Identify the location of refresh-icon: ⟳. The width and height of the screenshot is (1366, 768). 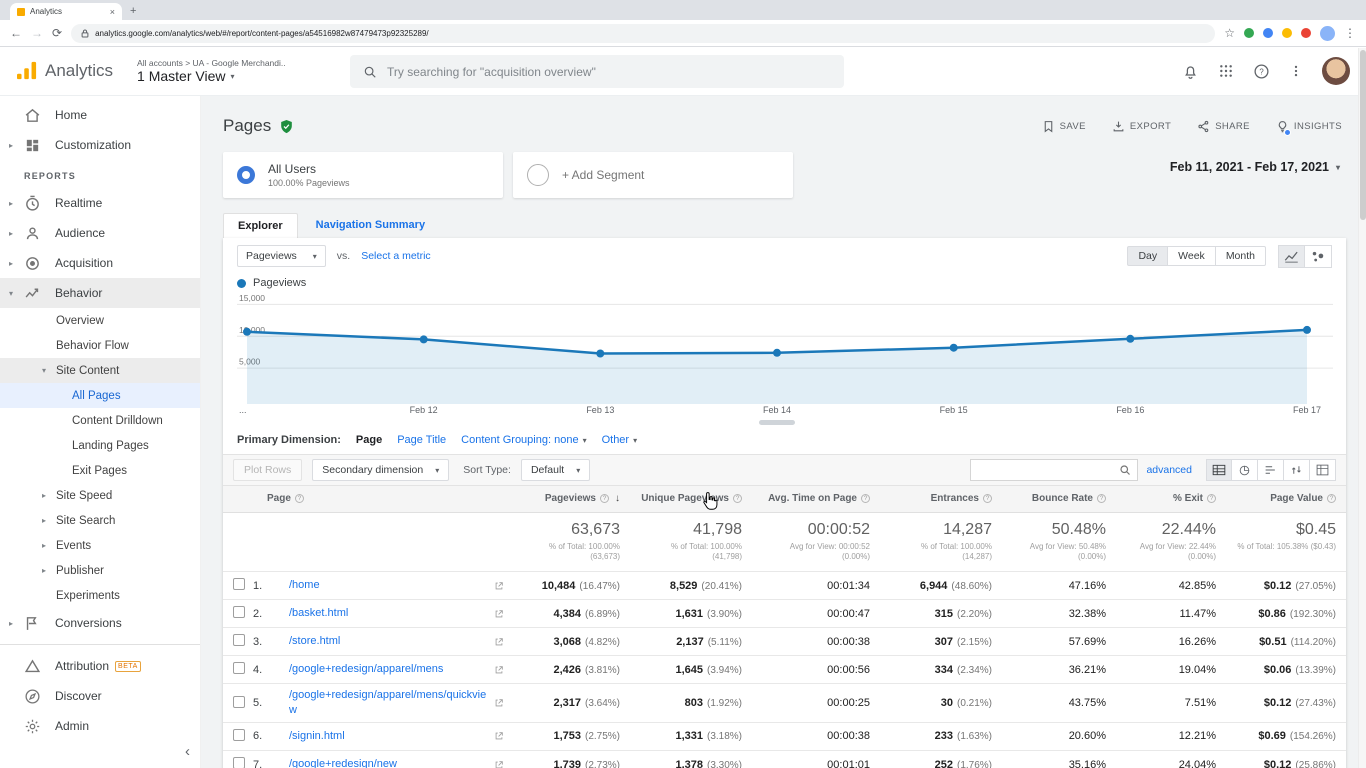
(57, 33).